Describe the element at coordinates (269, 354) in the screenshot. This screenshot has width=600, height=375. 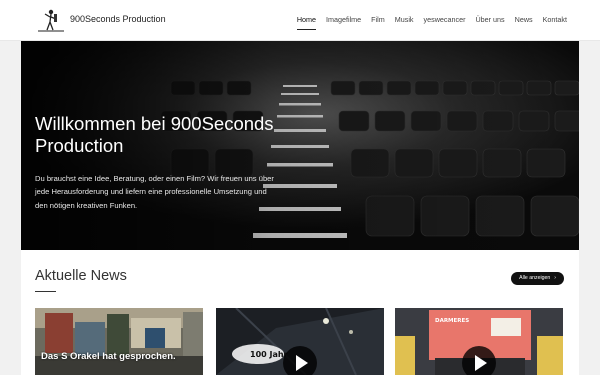
I see `news-card-2-overlay: 100 Jahr` at that location.